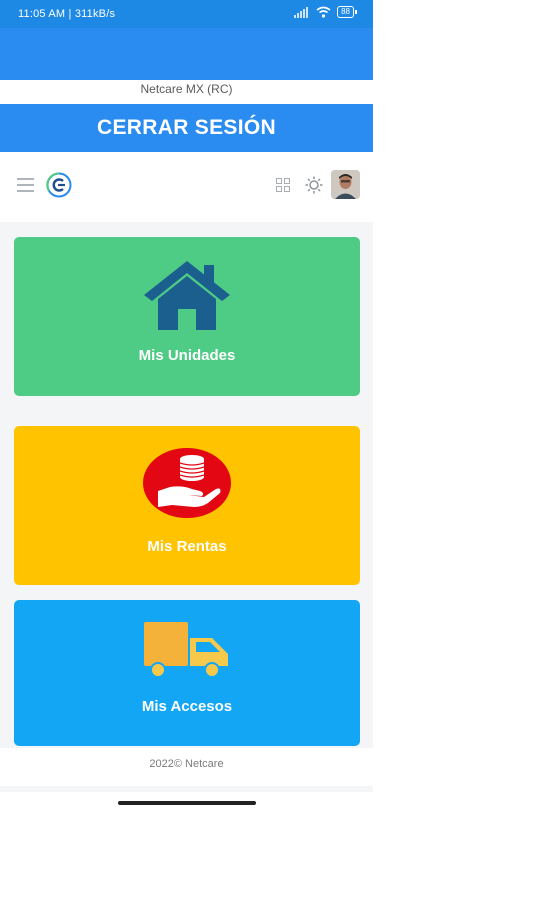  I want to click on wifi-icon, so click(323, 12).